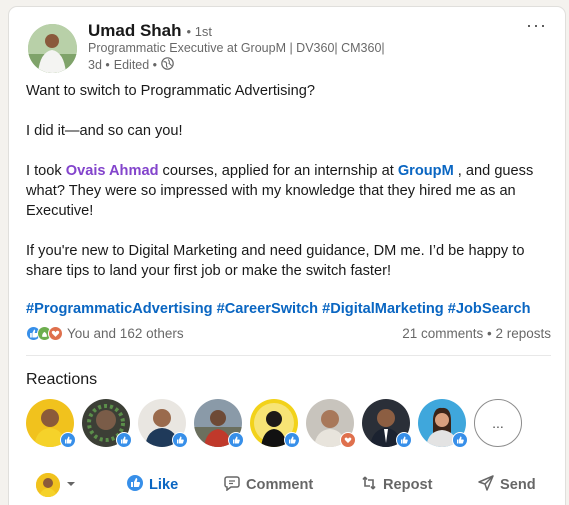  Describe the element at coordinates (135, 485) in the screenshot. I see `like-icon` at that location.